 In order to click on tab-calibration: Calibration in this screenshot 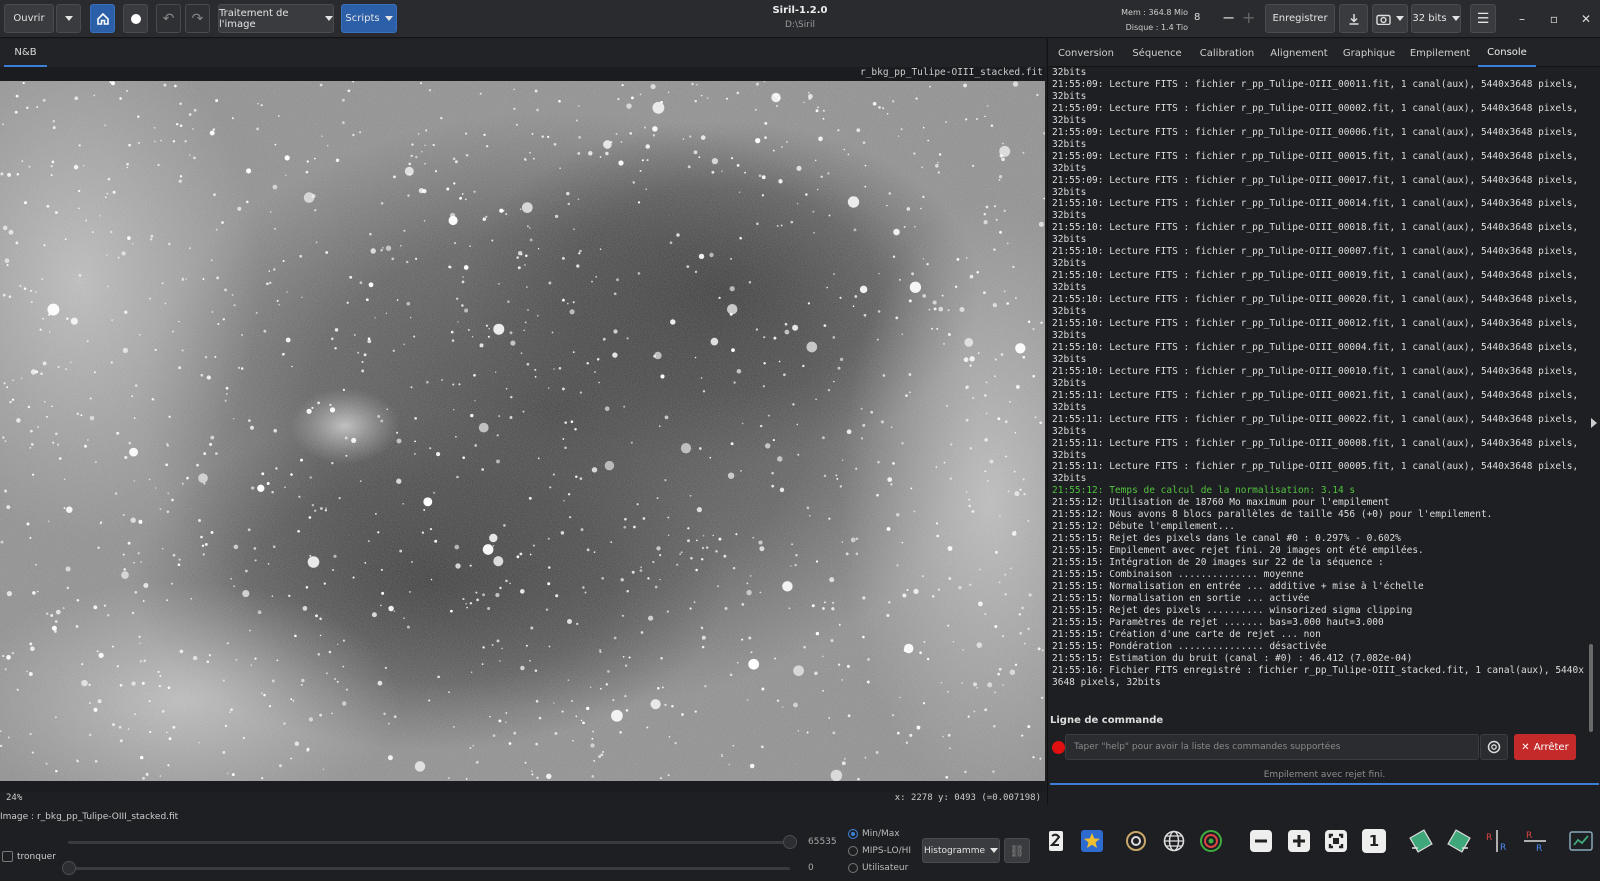, I will do `click(1227, 53)`.